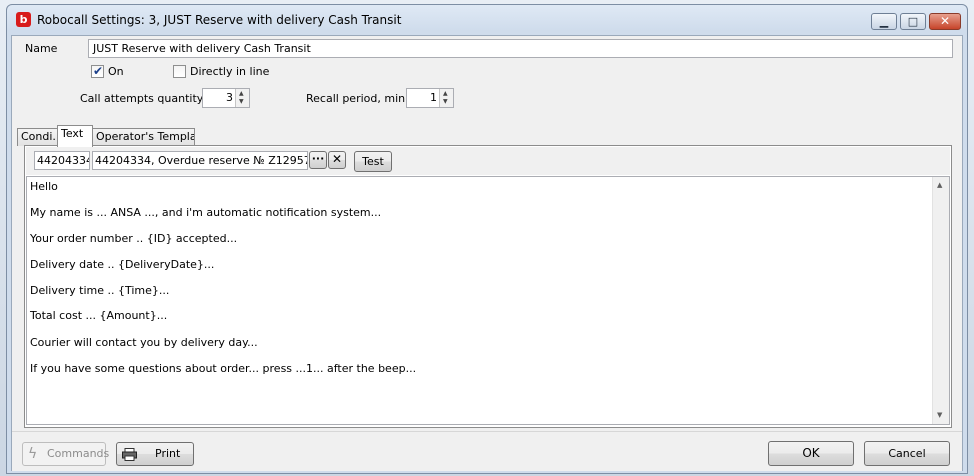 This screenshot has height=476, width=974. What do you see at coordinates (179, 71) in the screenshot?
I see `directly-in-line-checkbox` at bounding box center [179, 71].